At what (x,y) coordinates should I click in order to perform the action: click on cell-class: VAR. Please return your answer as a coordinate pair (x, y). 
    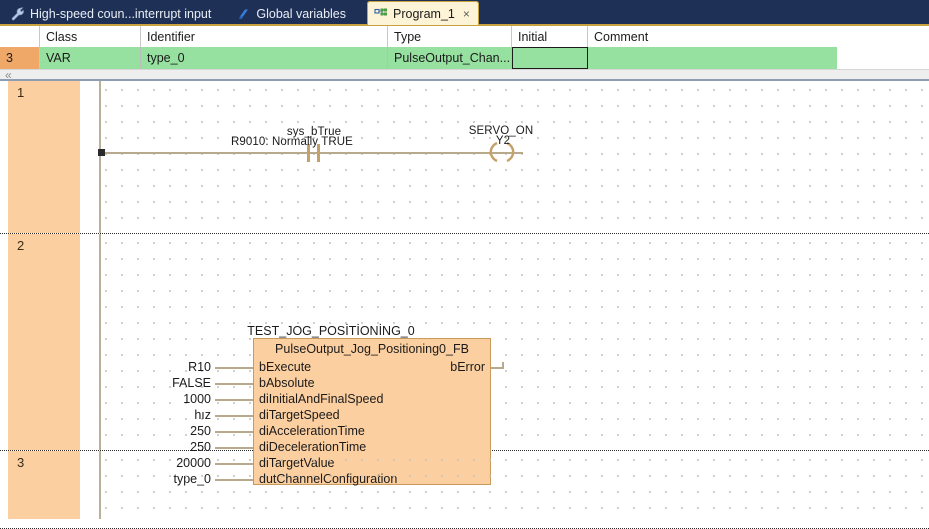
    Looking at the image, I should click on (90, 58).